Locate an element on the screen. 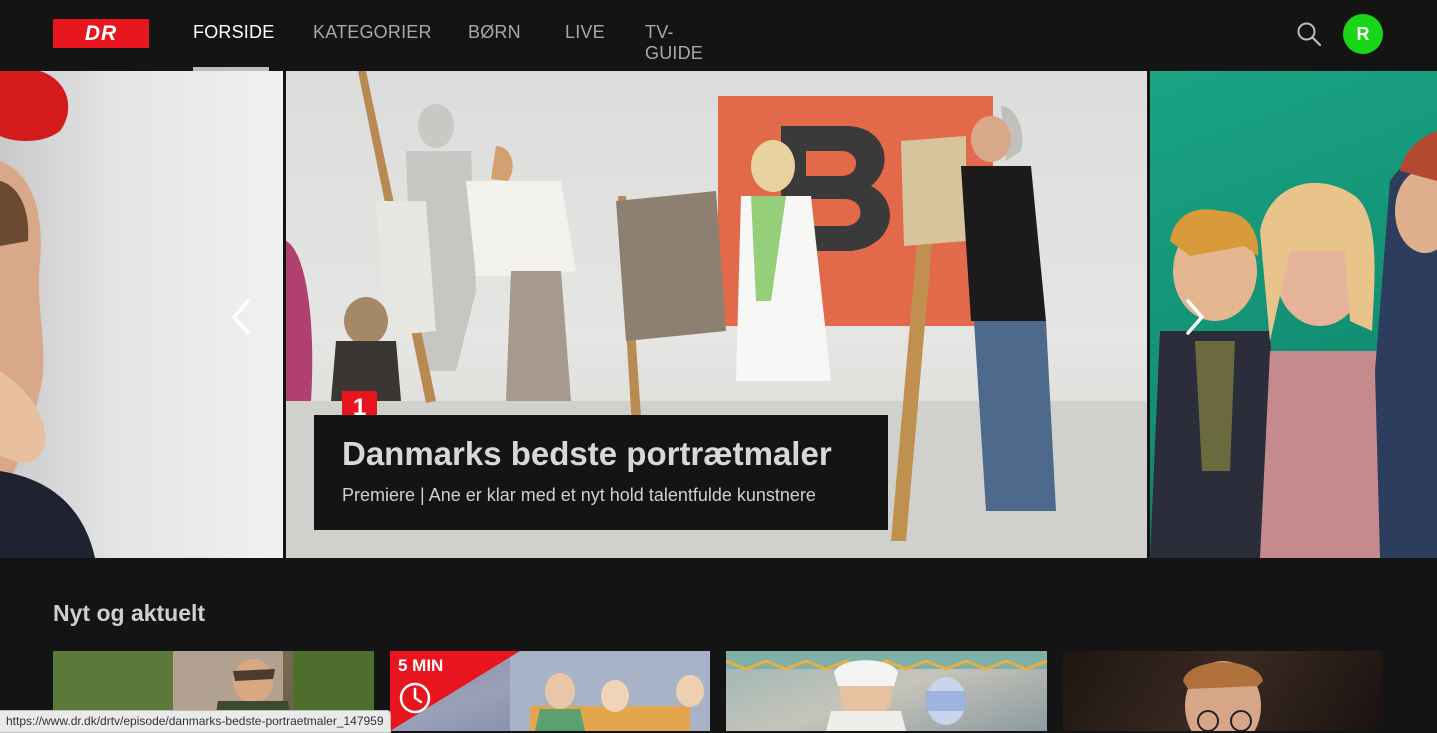 This screenshot has width=1437, height=733. nav-item-born: BØRN is located at coordinates (494, 32).